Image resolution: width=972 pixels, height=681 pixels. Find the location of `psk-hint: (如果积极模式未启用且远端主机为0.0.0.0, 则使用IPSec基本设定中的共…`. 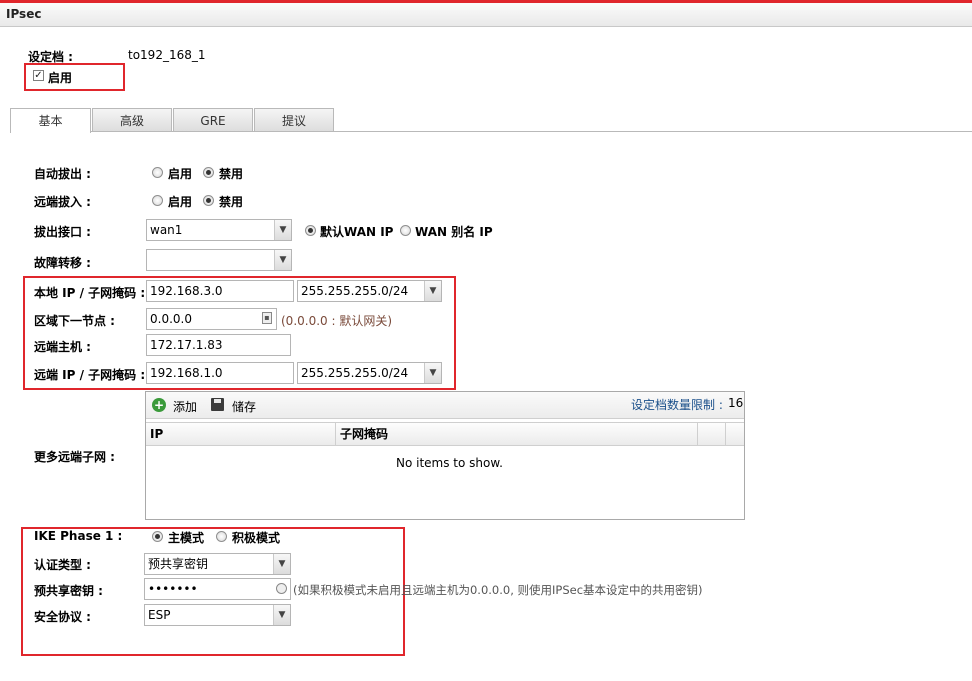

psk-hint: (如果积极模式未启用且远端主机为0.0.0.0, 则使用IPSec基本设定中的共… is located at coordinates (498, 590).